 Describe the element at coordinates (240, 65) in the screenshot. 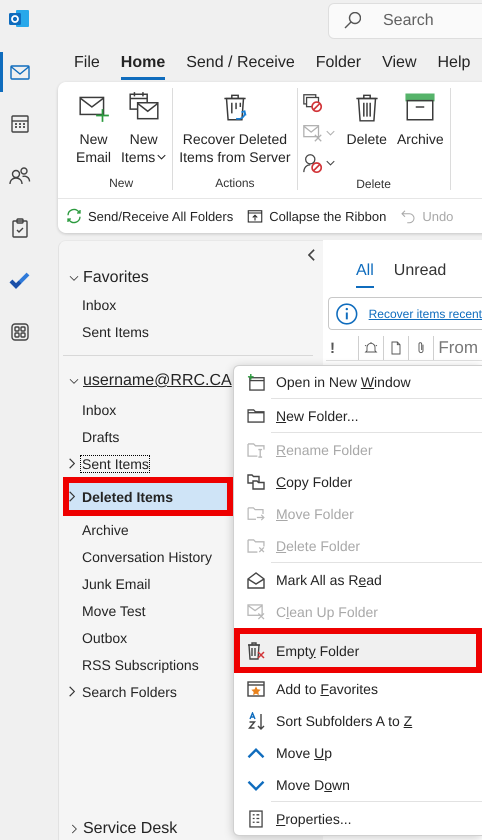

I see `ribbon-tab: Send / Receive` at that location.